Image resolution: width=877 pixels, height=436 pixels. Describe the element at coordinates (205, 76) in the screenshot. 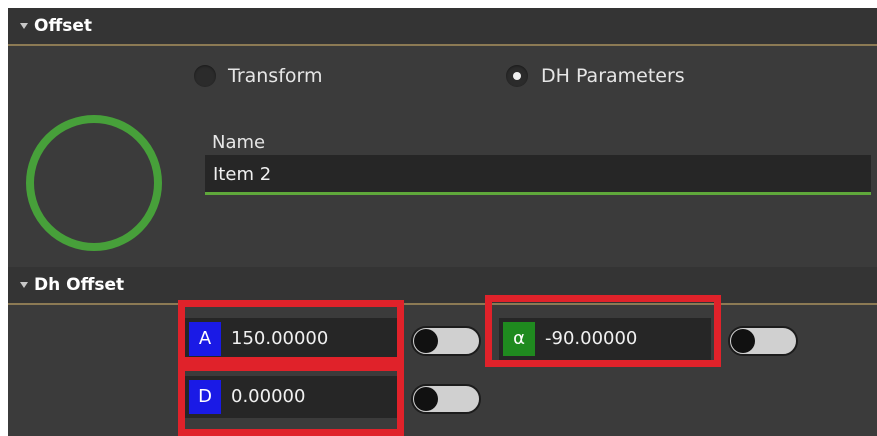

I see `transform-radio` at that location.